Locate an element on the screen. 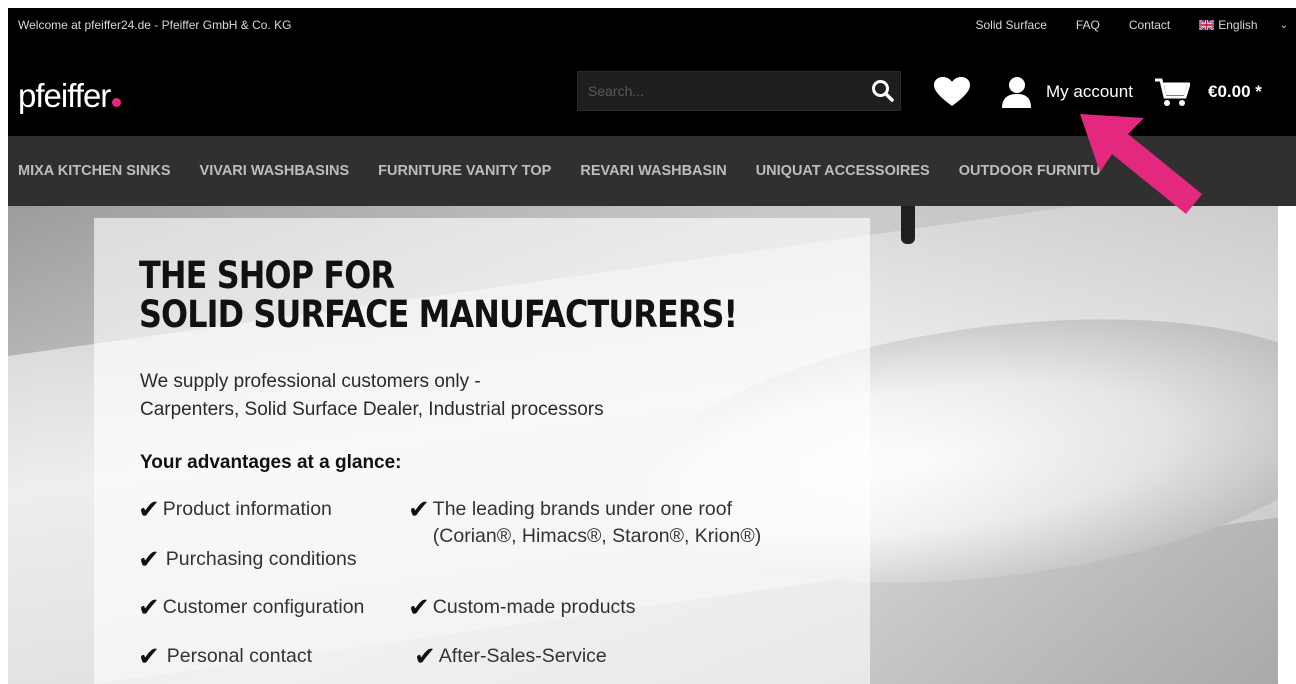  logo: pfeiffer is located at coordinates (70, 95).